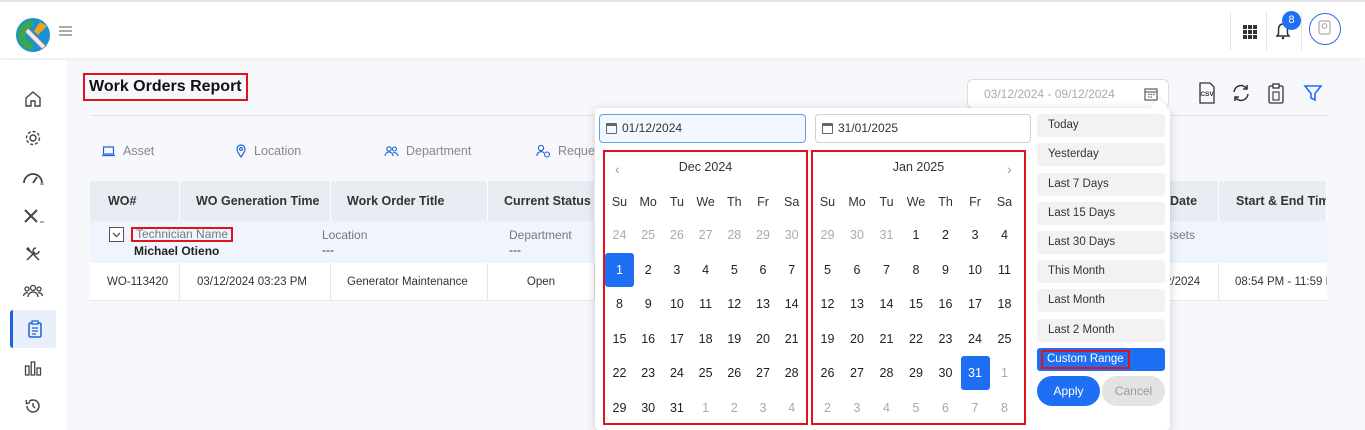 The height and width of the screenshot is (430, 1365). What do you see at coordinates (702, 128) in the screenshot?
I see `start-date-input: 01/12/2024` at bounding box center [702, 128].